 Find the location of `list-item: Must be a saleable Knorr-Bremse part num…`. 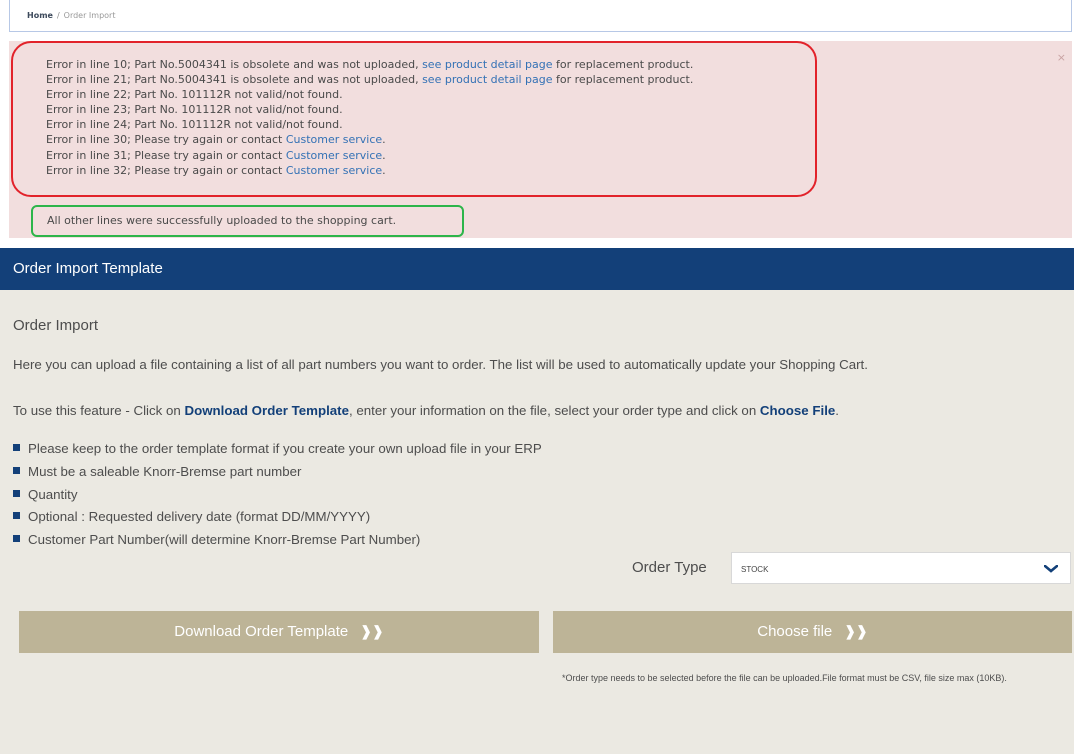

list-item: Must be a saleable Knorr-Bremse part num… is located at coordinates (277, 472).